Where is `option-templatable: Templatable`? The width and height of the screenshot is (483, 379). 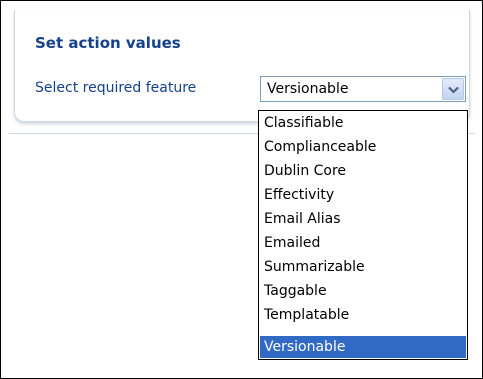 option-templatable: Templatable is located at coordinates (363, 315).